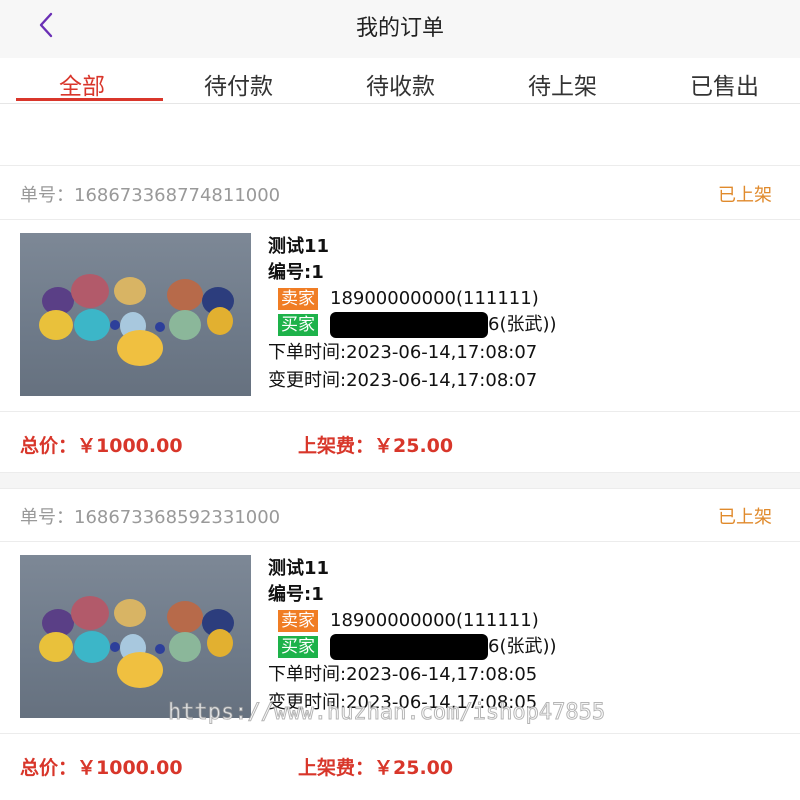 Image resolution: width=800 pixels, height=800 pixels. What do you see at coordinates (400, 480) in the screenshot?
I see `card-gap` at bounding box center [400, 480].